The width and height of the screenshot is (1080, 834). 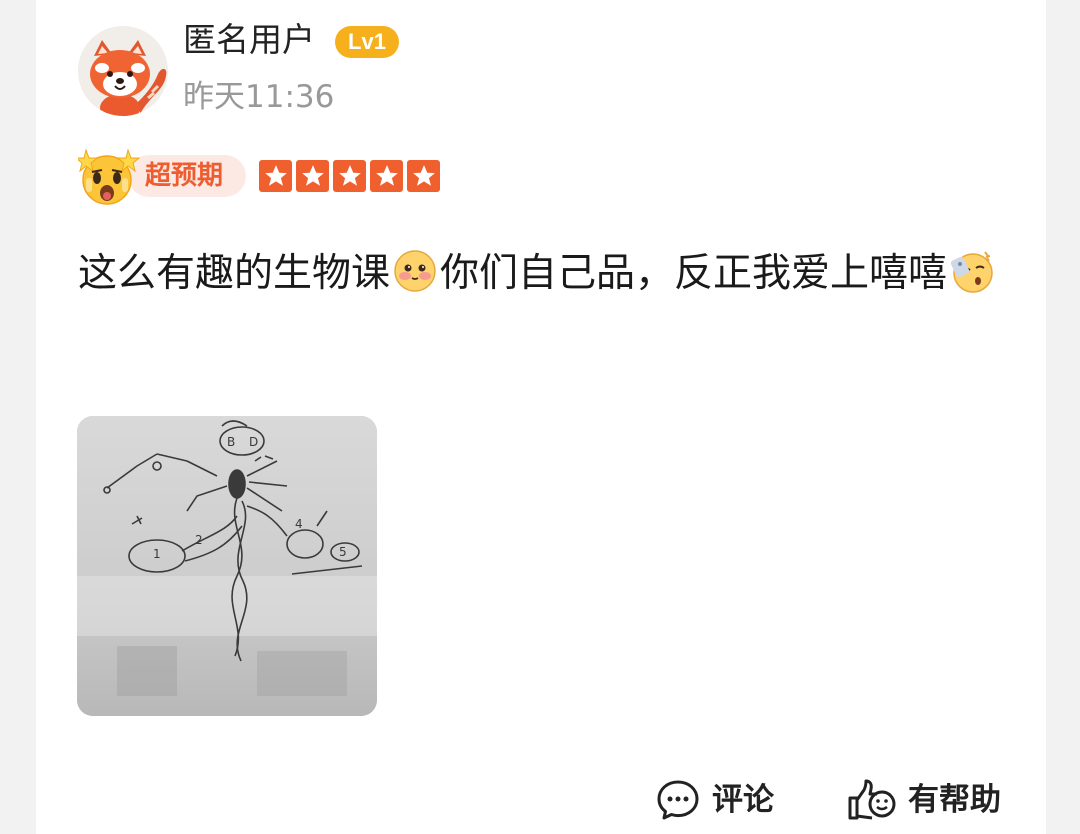 What do you see at coordinates (743, 800) in the screenshot?
I see `comment-label: 评论` at bounding box center [743, 800].